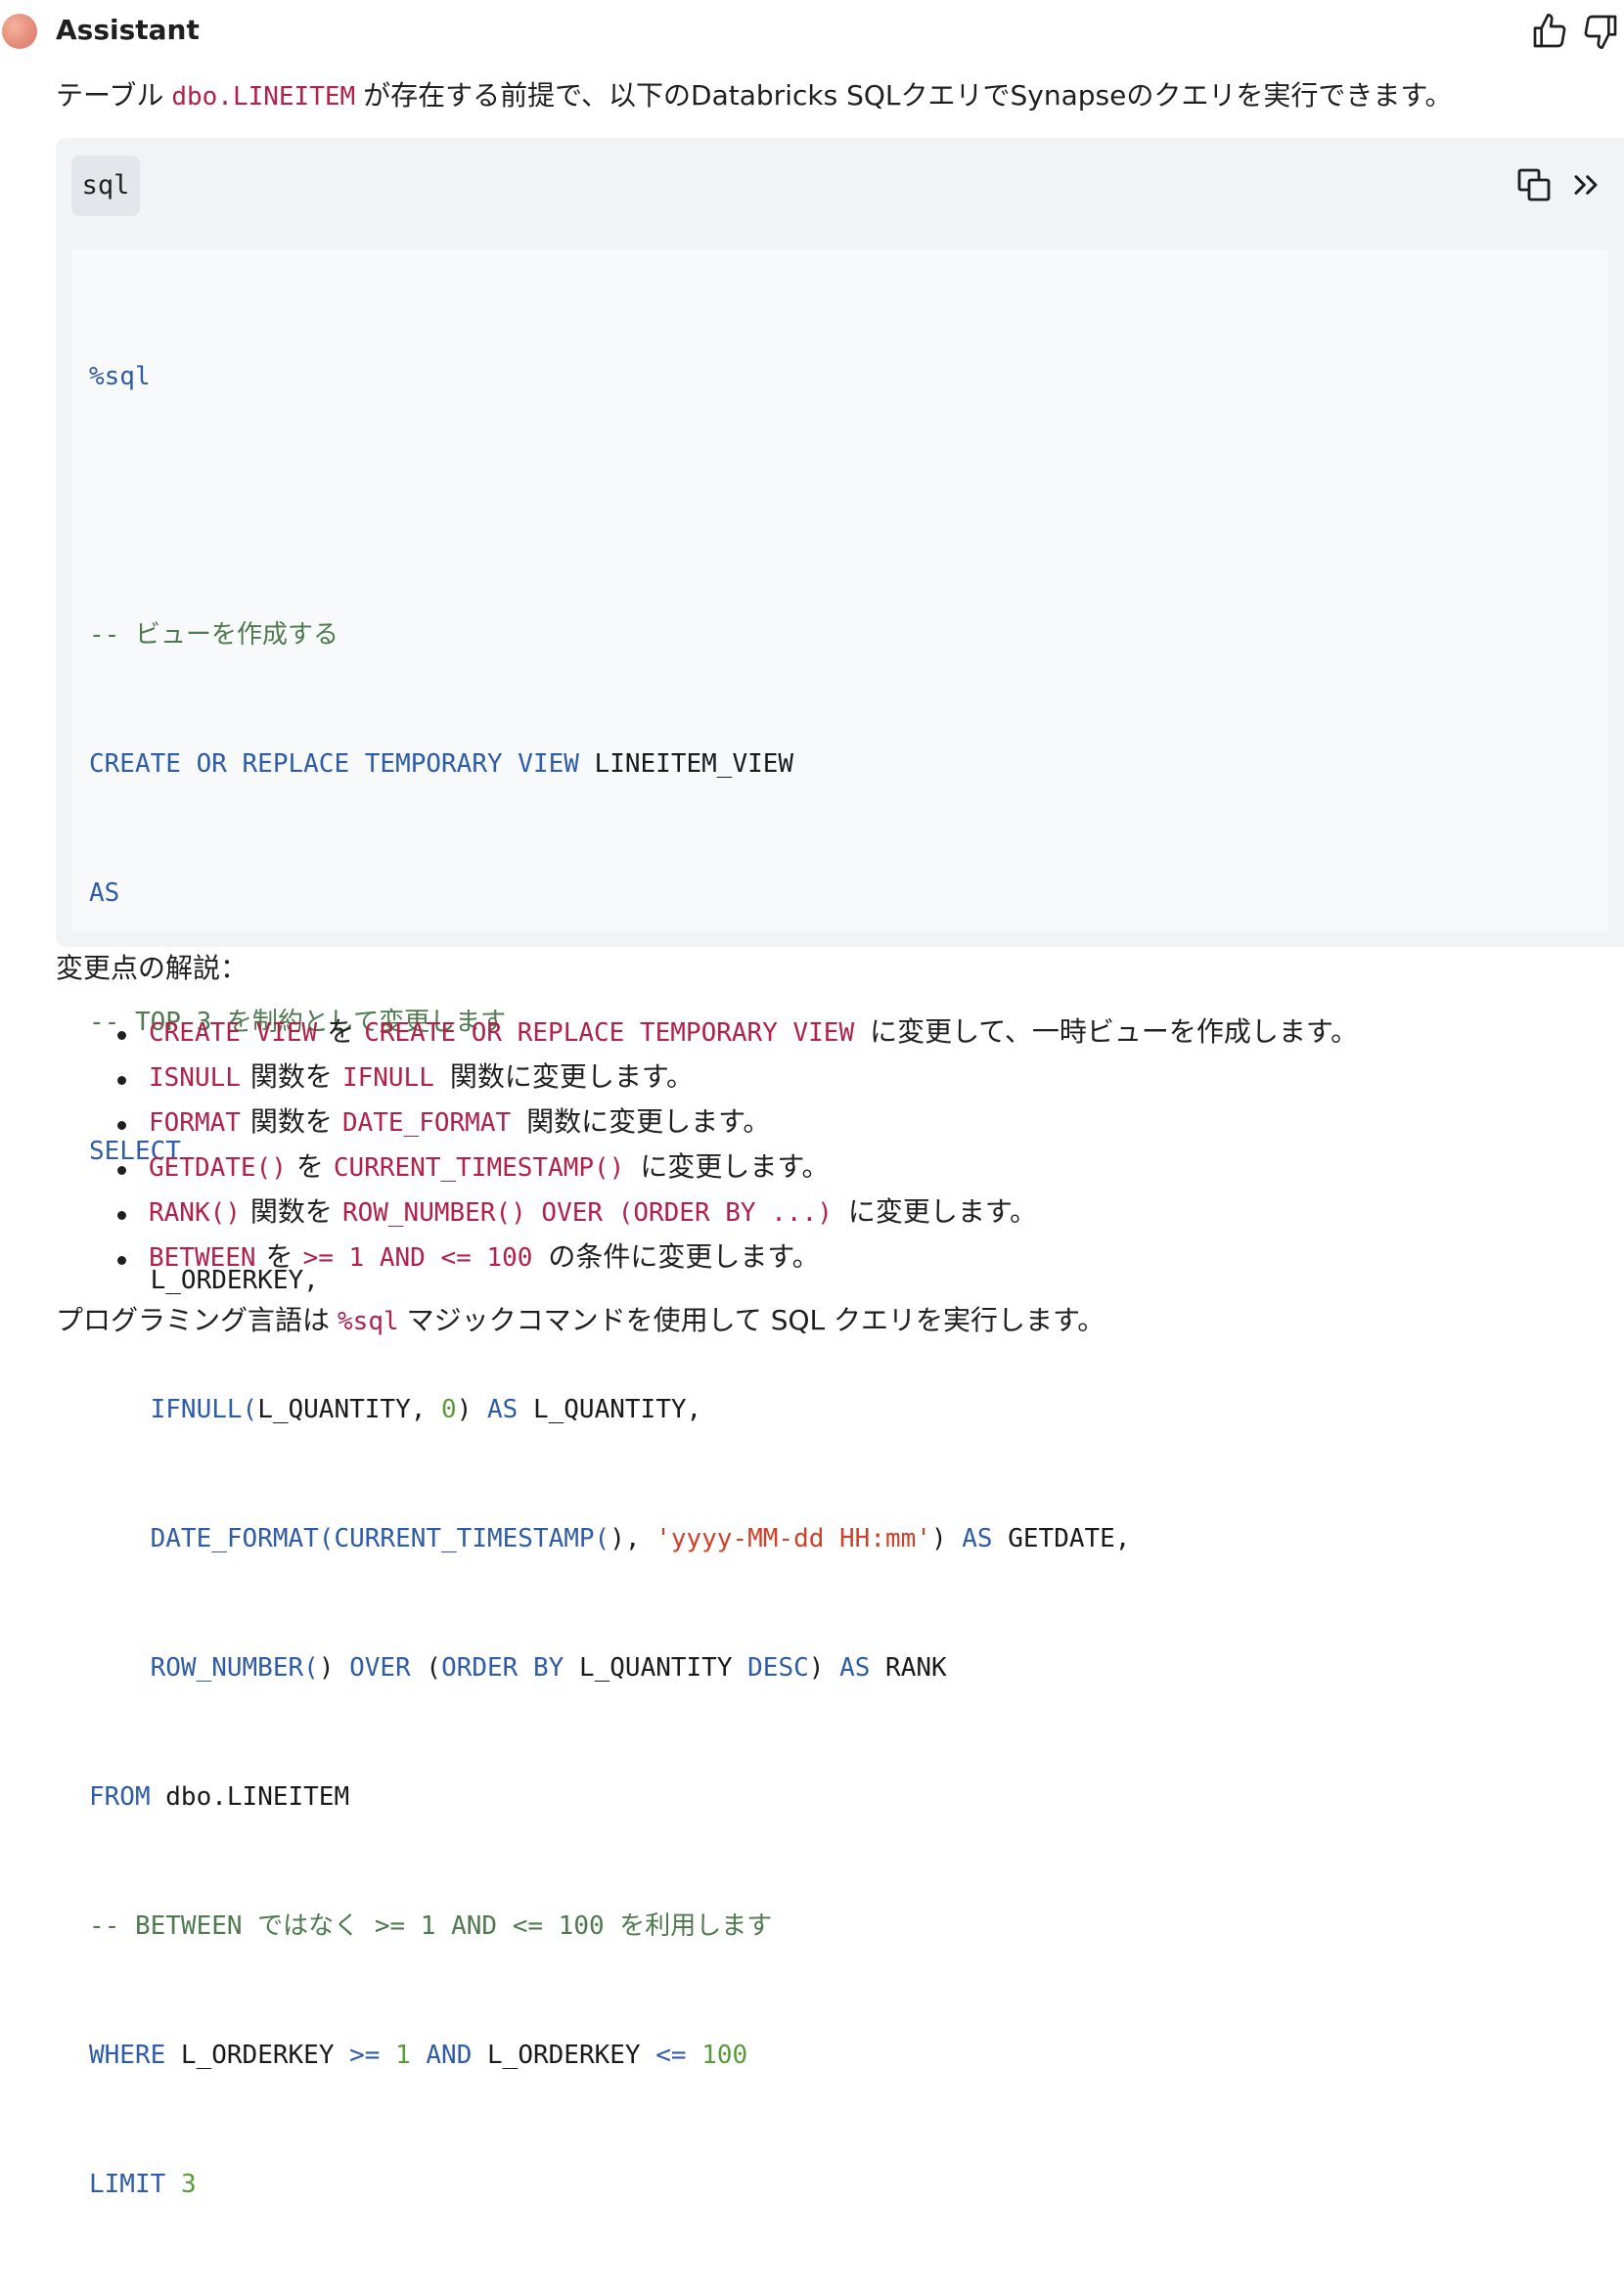  What do you see at coordinates (368, 1321) in the screenshot?
I see `inline-code-magic: %sql` at bounding box center [368, 1321].